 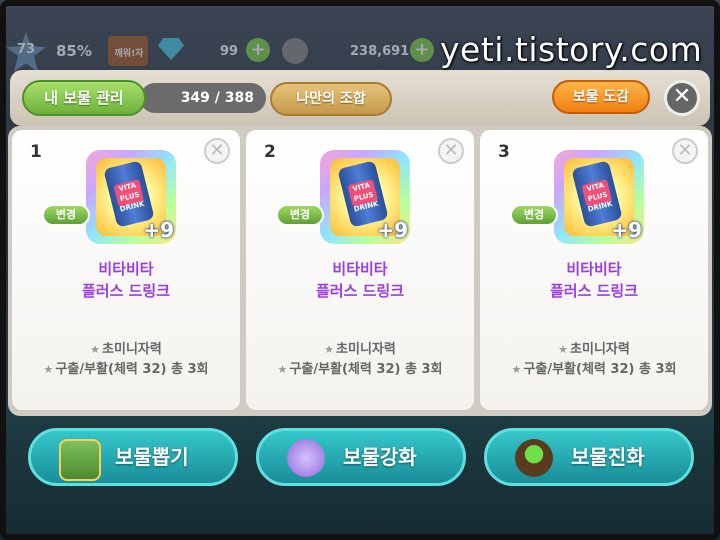 I want to click on tab-my-treasure: 내 보물 관리, so click(x=84, y=98).